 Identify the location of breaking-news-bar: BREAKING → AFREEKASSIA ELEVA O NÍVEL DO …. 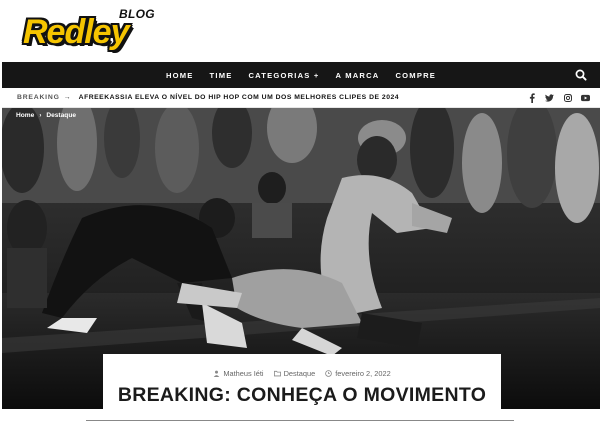
(301, 98).